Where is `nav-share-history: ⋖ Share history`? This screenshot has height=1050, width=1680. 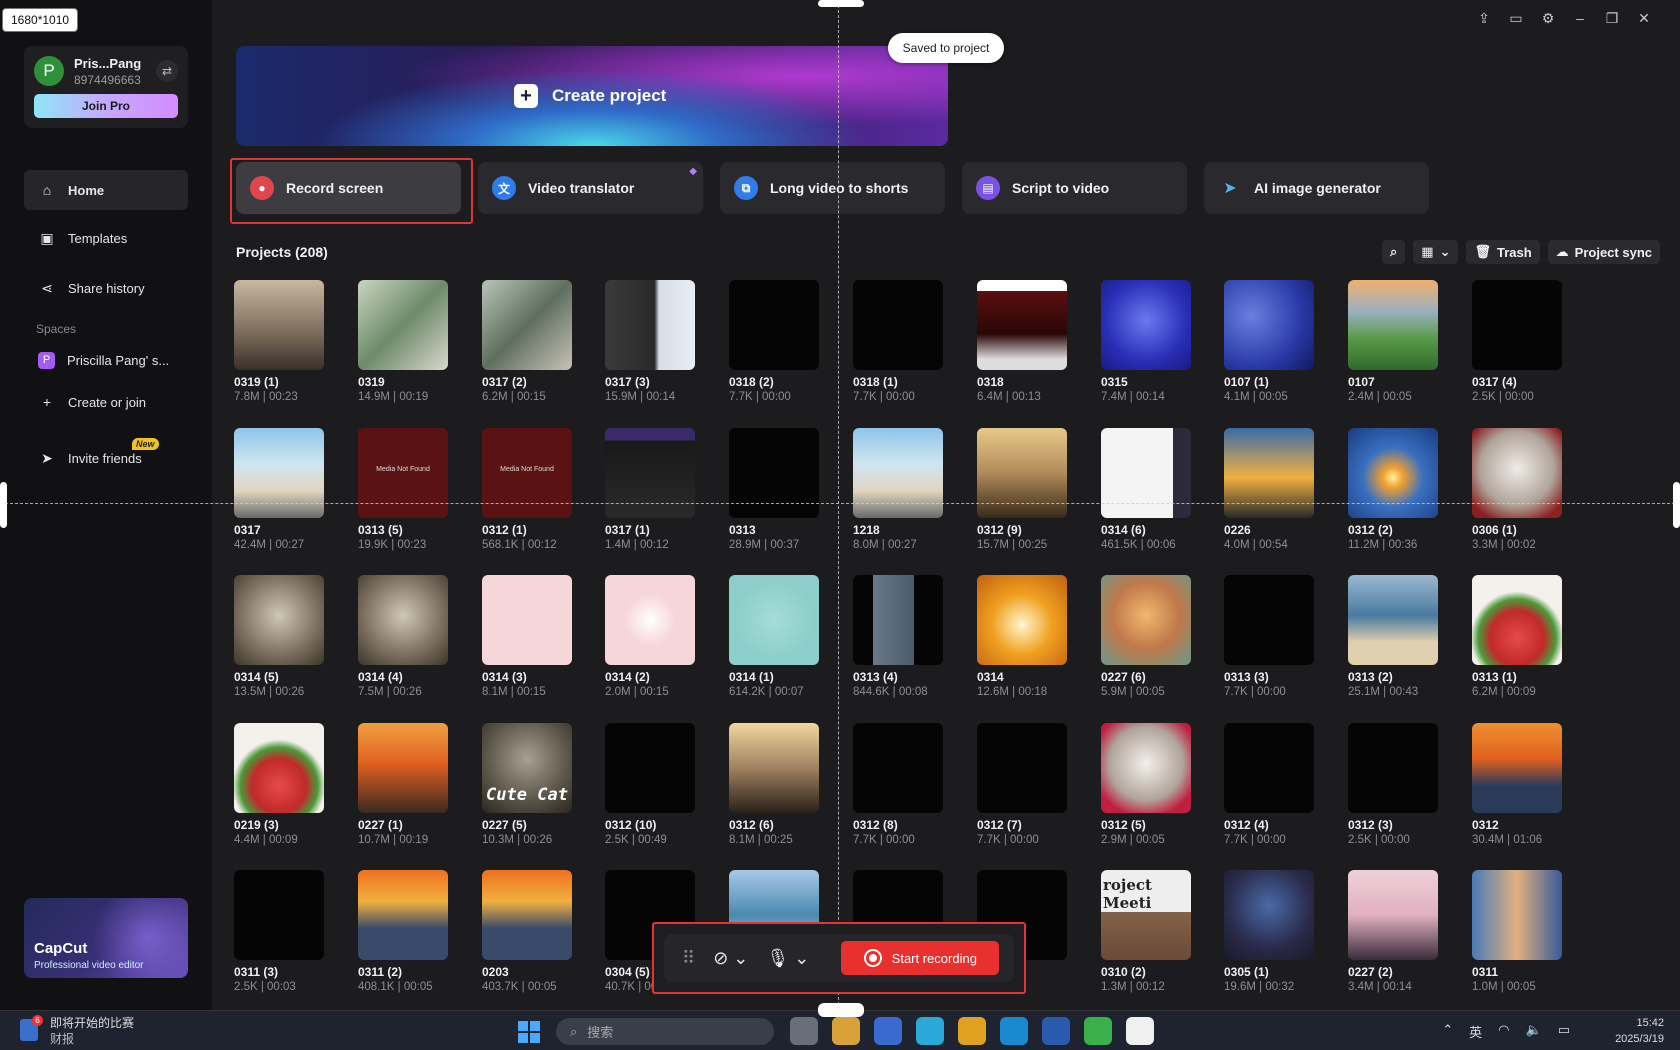 nav-share-history: ⋖ Share history is located at coordinates (106, 288).